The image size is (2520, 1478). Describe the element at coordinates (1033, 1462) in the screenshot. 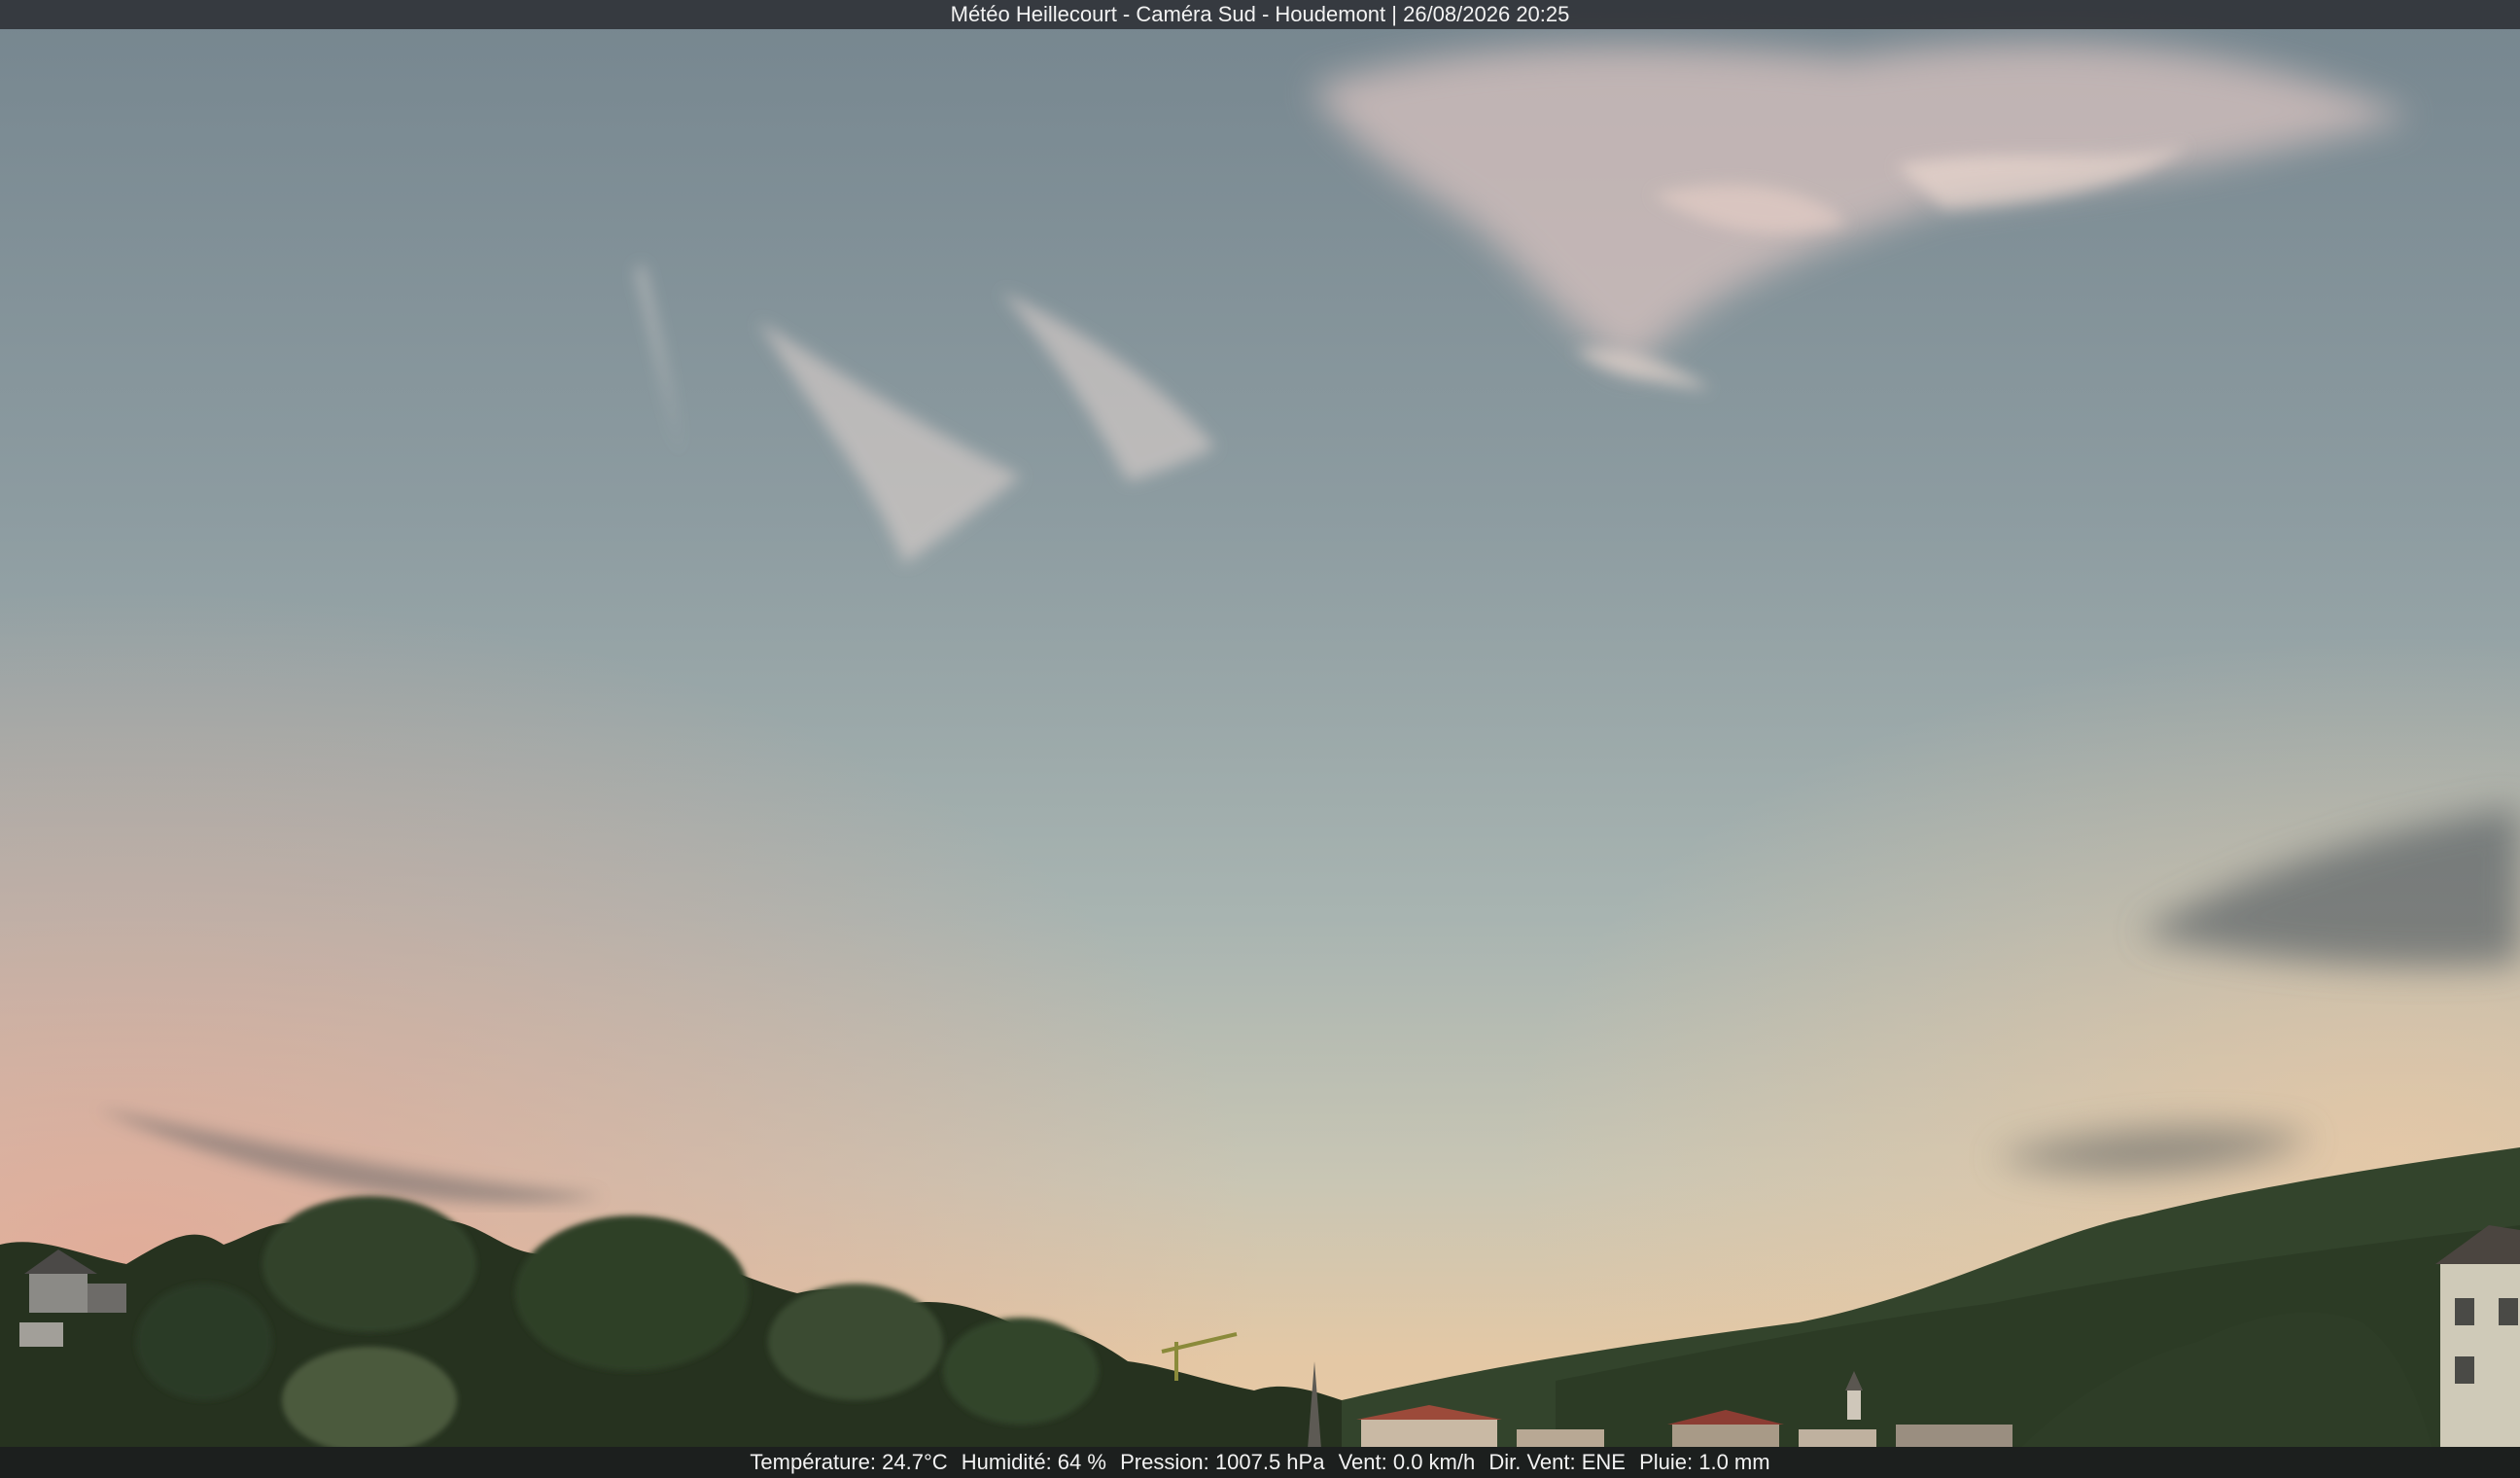

I see `humidity-reading: Humidité: 64 %` at that location.